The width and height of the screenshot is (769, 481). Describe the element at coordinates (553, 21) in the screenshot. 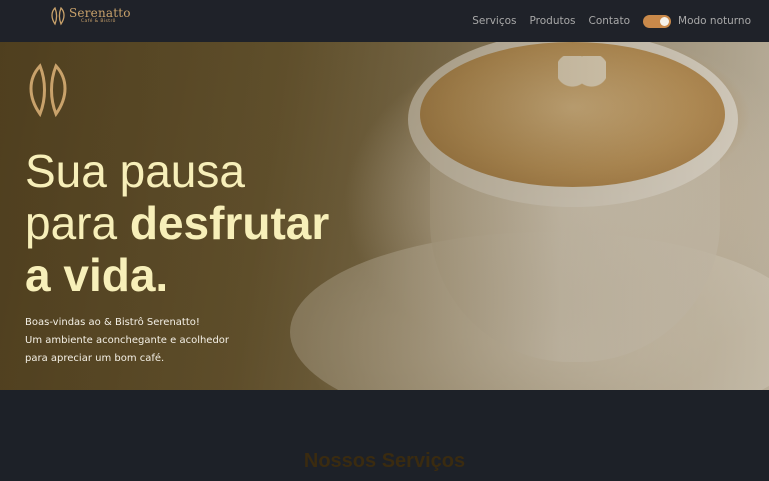

I see `nav-link-produtos: Produtos` at that location.